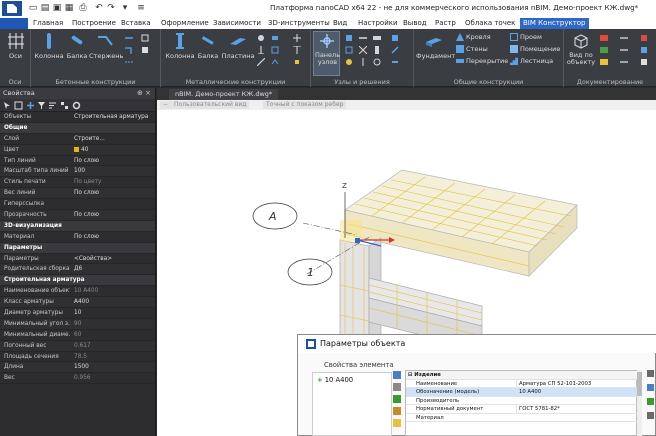 This screenshot has height=436, width=656. I want to click on room-button: Помещение, so click(540, 49).